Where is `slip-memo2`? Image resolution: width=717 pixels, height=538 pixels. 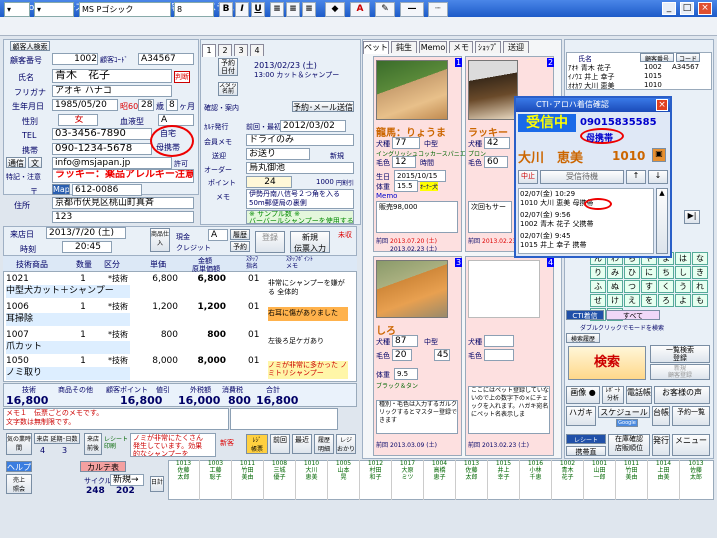
slip-memo2 is located at coordinates (284, 419).